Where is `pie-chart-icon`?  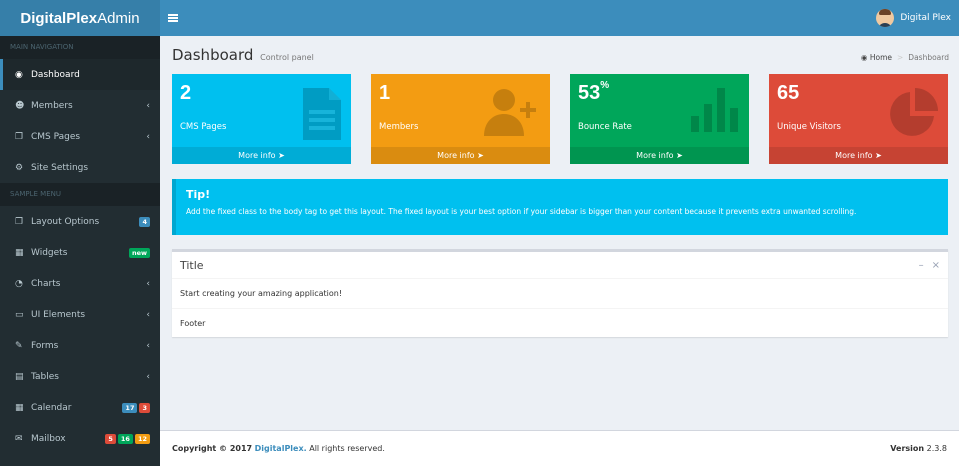
pie-chart-icon is located at coordinates (913, 114).